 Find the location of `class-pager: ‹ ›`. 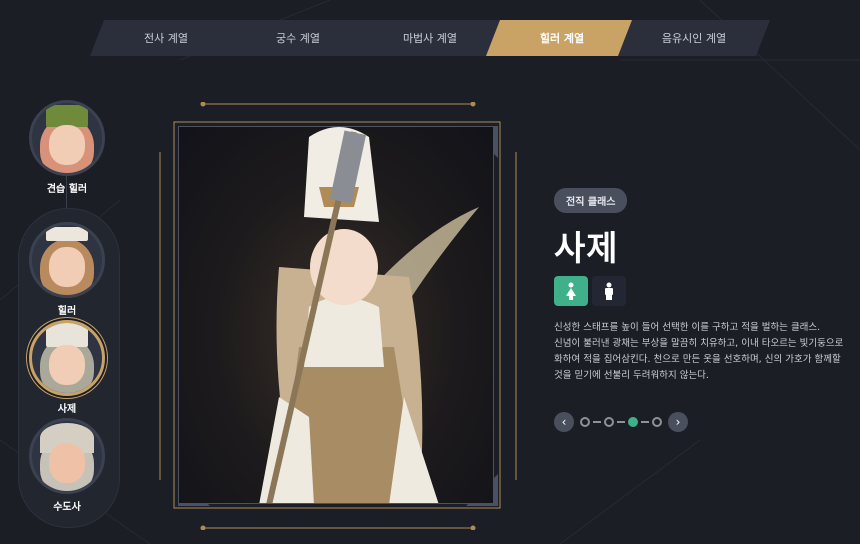

class-pager: ‹ › is located at coordinates (621, 422).